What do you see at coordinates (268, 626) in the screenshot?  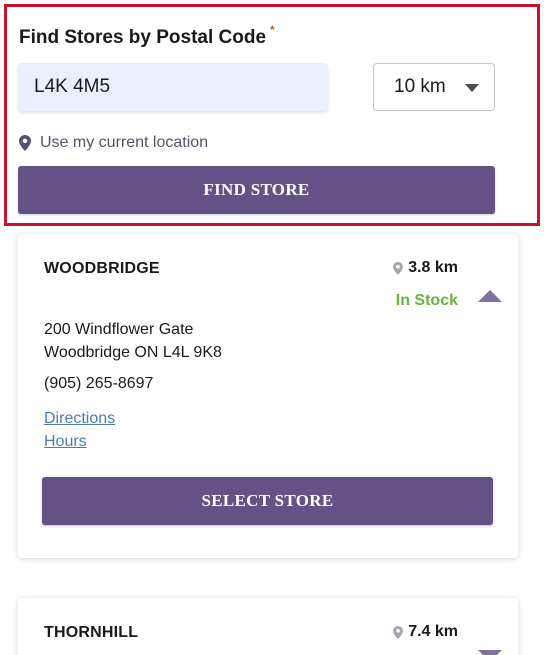 I see `store-card-thornhill: THORNHILL 7.4 km` at bounding box center [268, 626].